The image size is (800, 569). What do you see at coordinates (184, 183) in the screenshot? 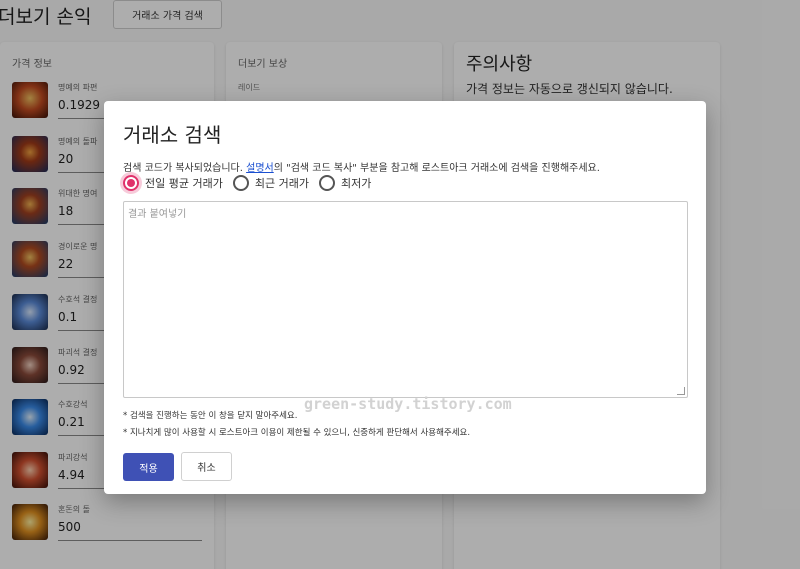
I see `radio-label: 전일 평균 거래가` at bounding box center [184, 183].